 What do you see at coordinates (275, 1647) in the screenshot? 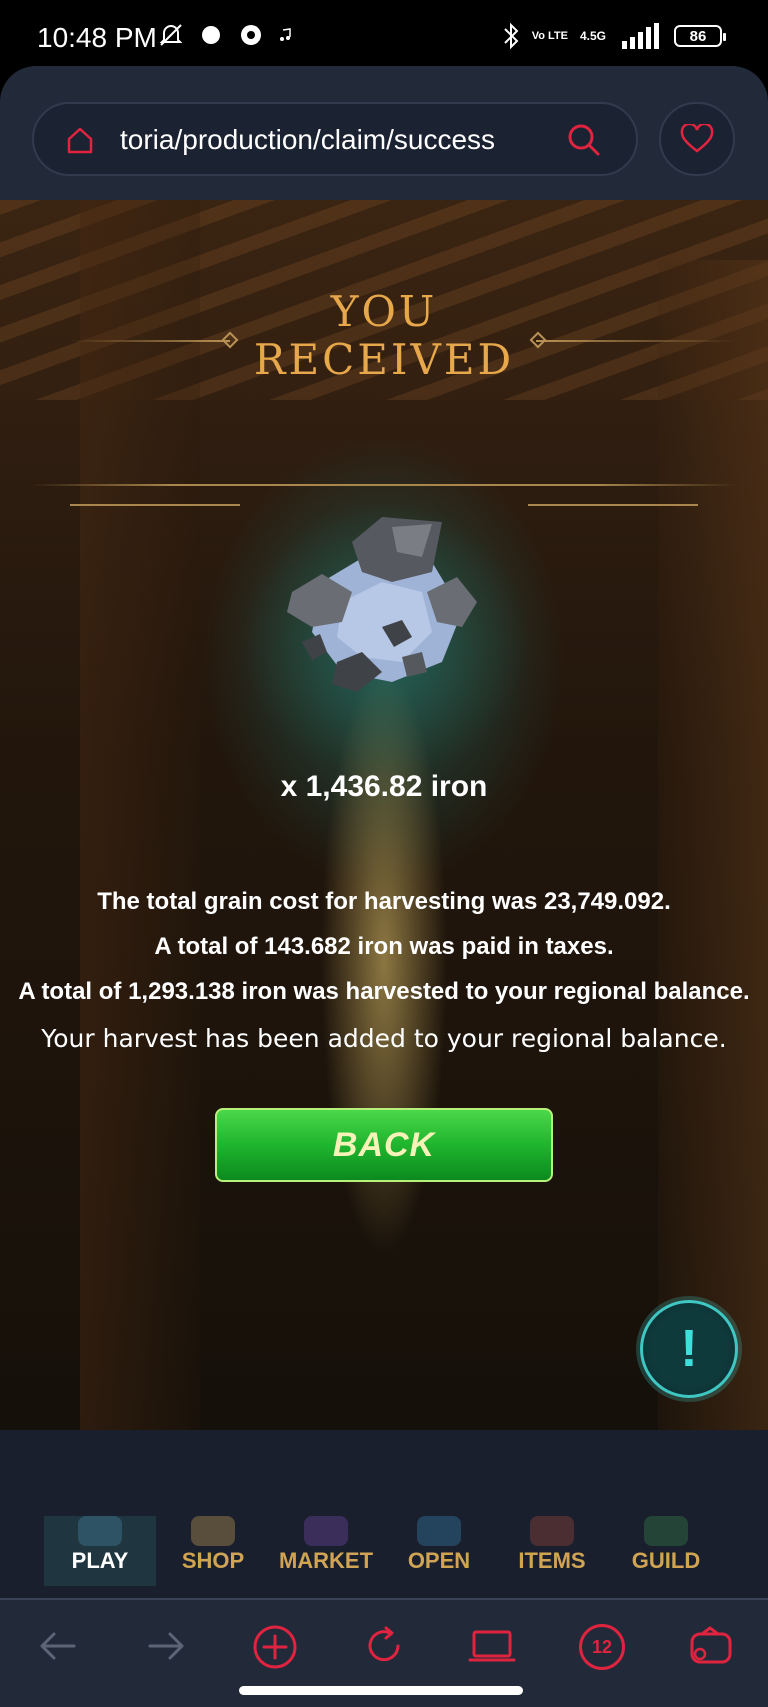
I see `new-tab-icon` at bounding box center [275, 1647].